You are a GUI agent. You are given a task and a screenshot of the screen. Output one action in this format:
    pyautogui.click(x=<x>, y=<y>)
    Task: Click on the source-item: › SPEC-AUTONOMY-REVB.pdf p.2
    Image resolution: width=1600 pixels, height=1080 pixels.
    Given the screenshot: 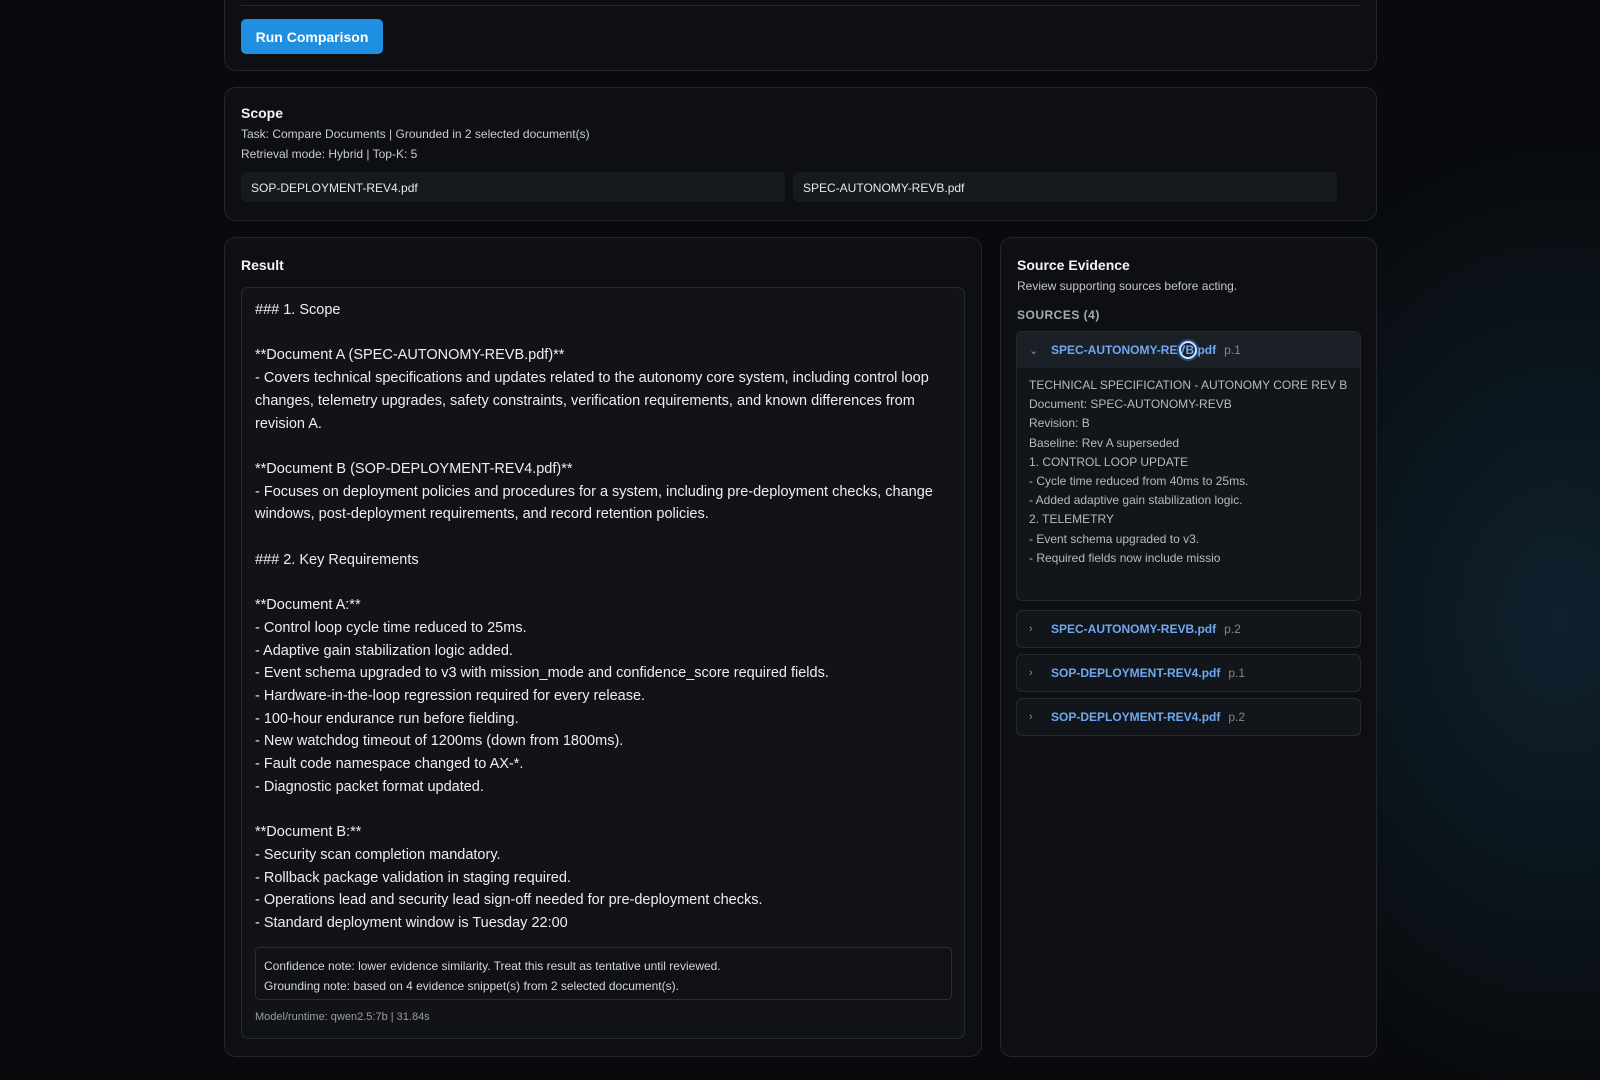 What is the action you would take?
    pyautogui.click(x=1188, y=629)
    